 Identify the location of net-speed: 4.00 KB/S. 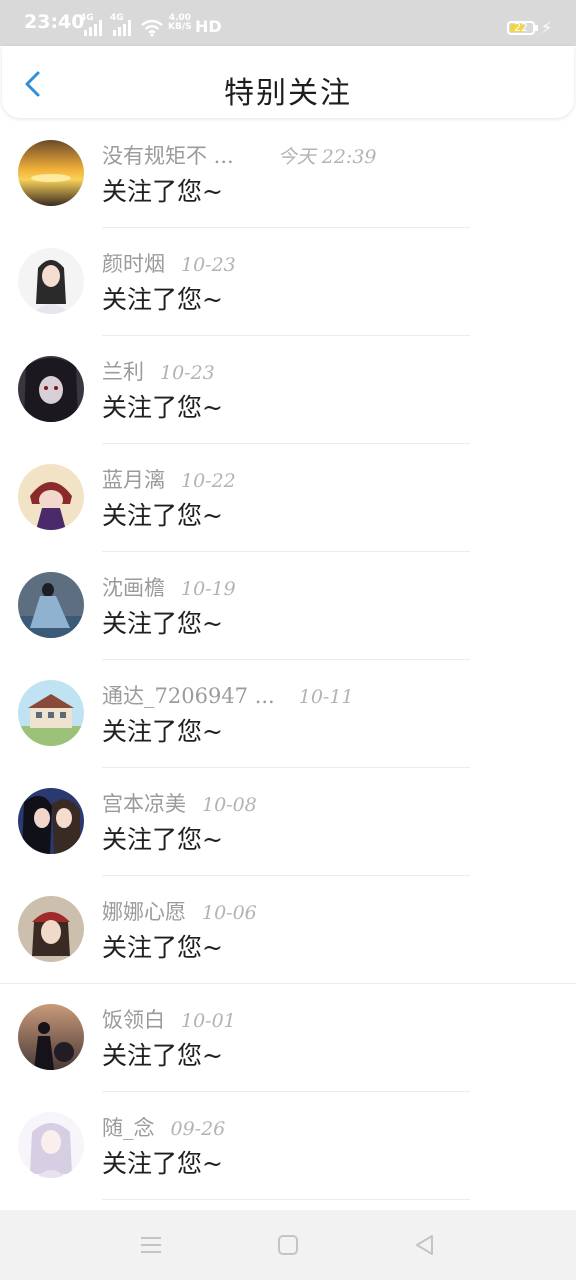
(180, 23).